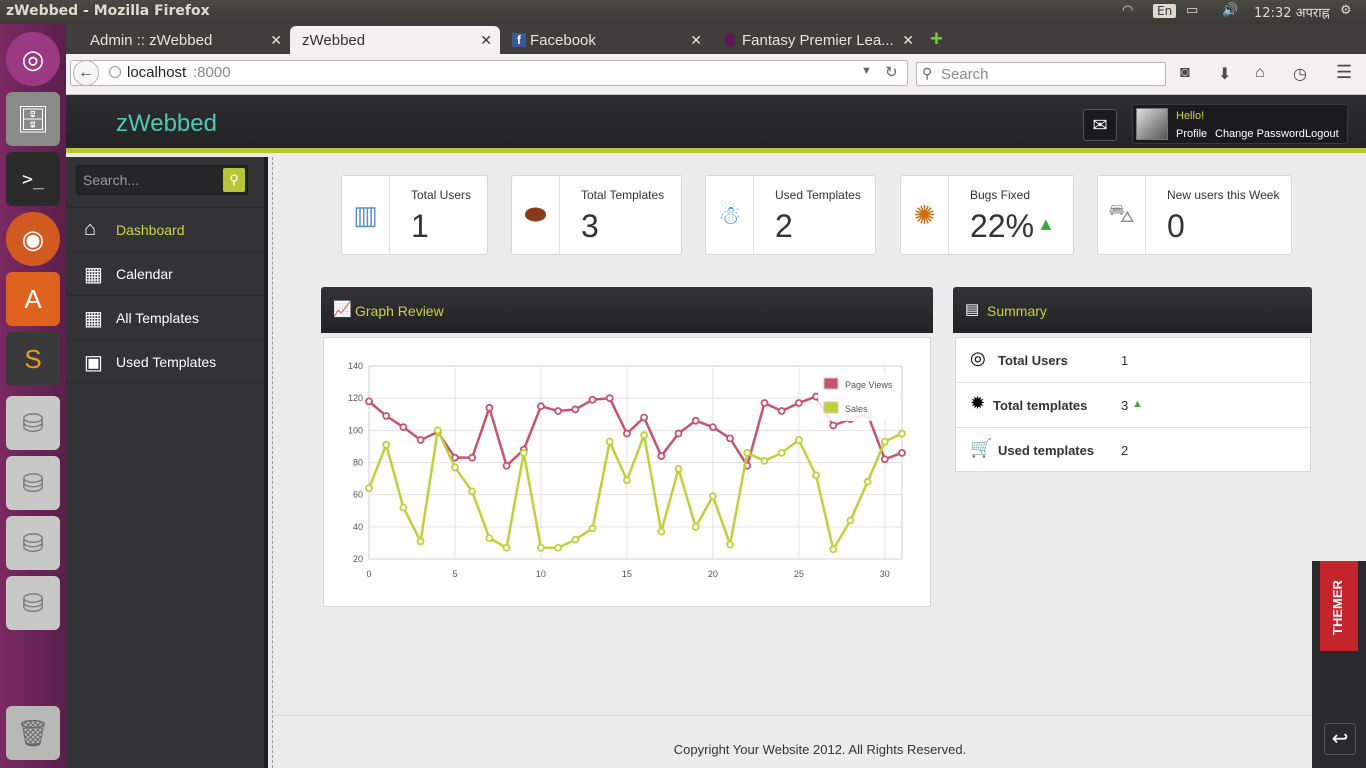 The height and width of the screenshot is (768, 1366). I want to click on new-tab-plus-icon: +, so click(936, 39).